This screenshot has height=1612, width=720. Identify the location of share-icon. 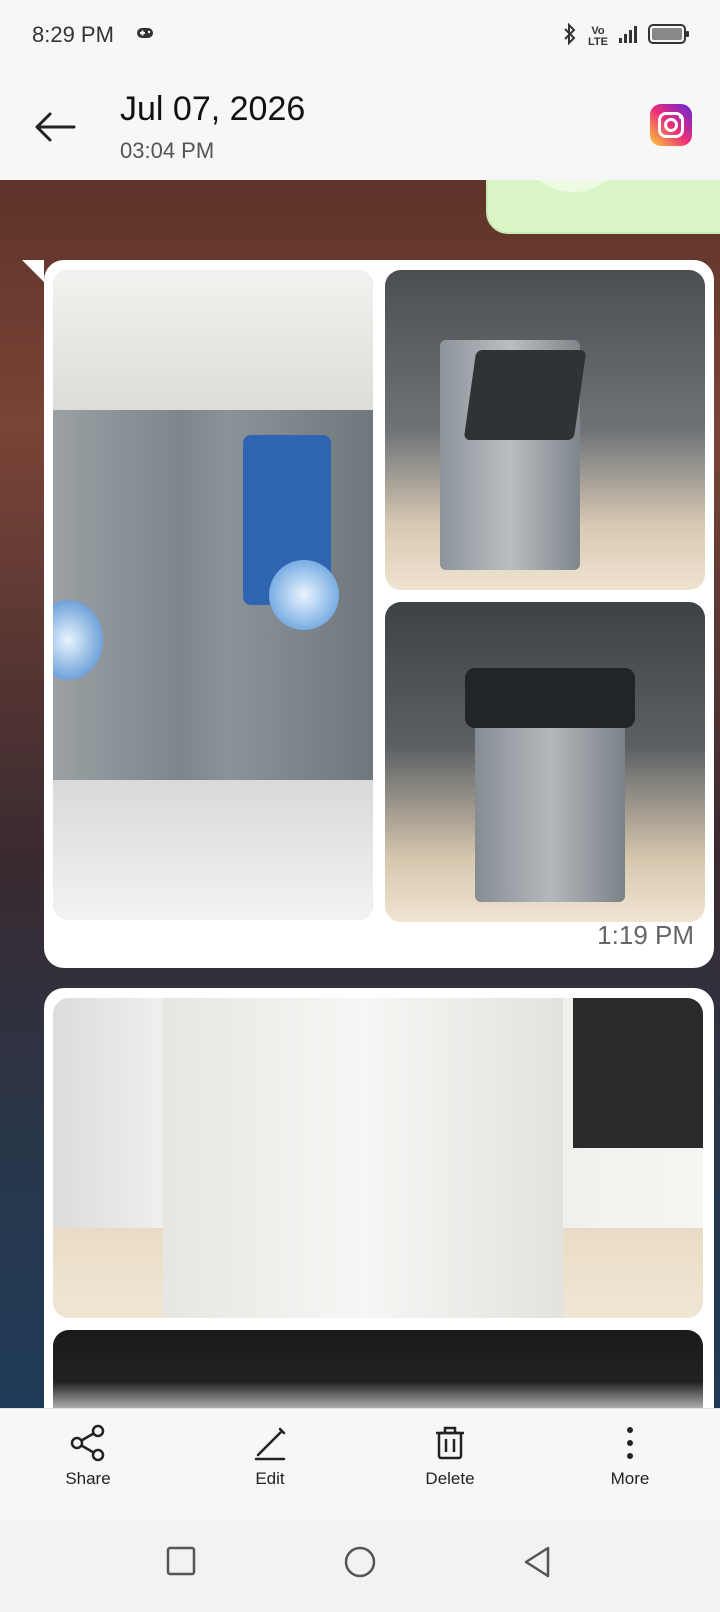
(87, 1443).